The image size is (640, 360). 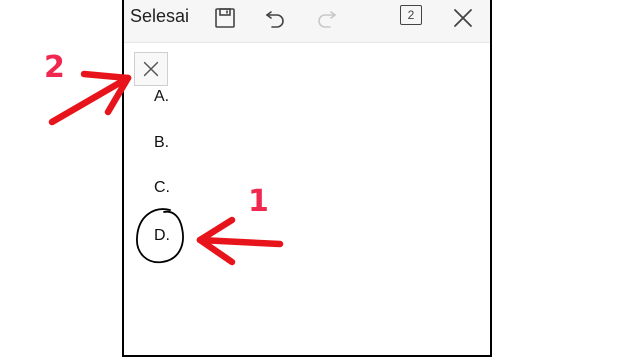 I want to click on close-x-icon, so click(x=151, y=69).